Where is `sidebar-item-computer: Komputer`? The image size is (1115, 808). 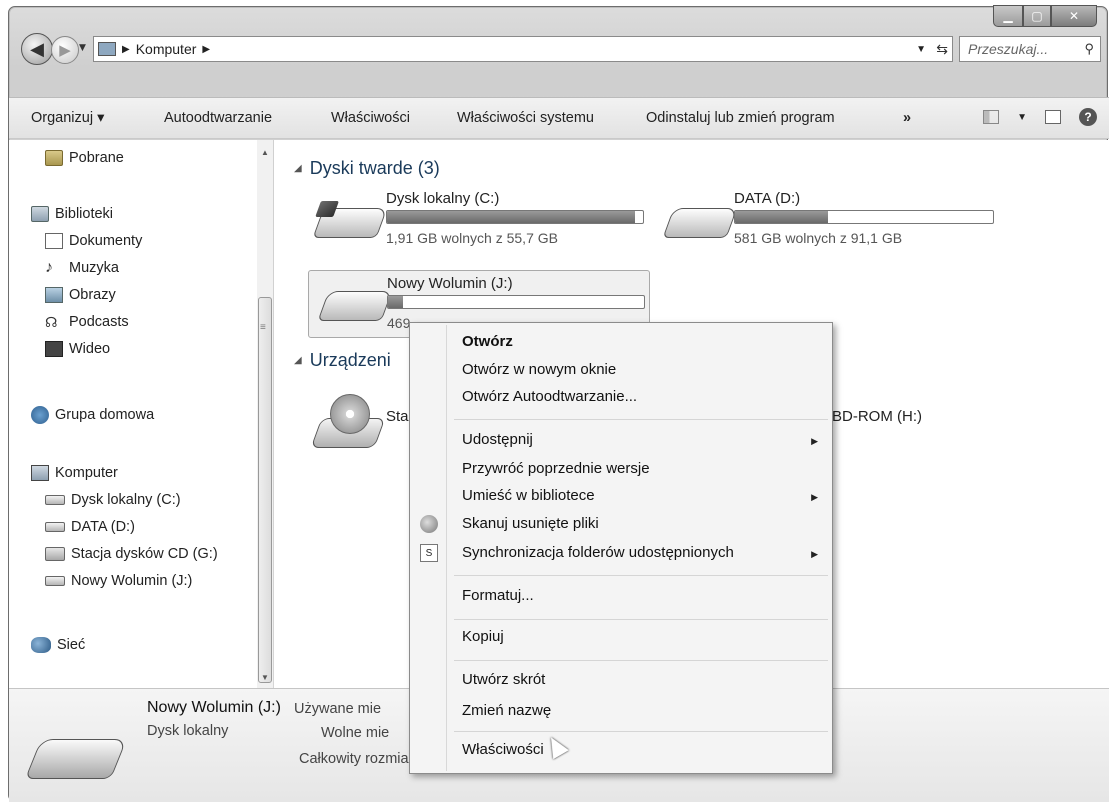
sidebar-item-computer: Komputer is located at coordinates (74, 473).